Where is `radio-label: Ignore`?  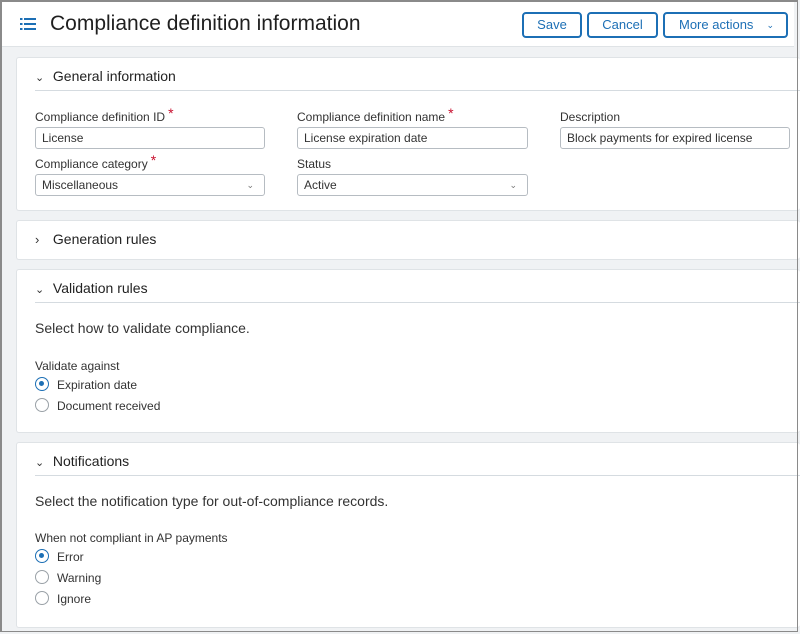
radio-label: Ignore is located at coordinates (74, 599).